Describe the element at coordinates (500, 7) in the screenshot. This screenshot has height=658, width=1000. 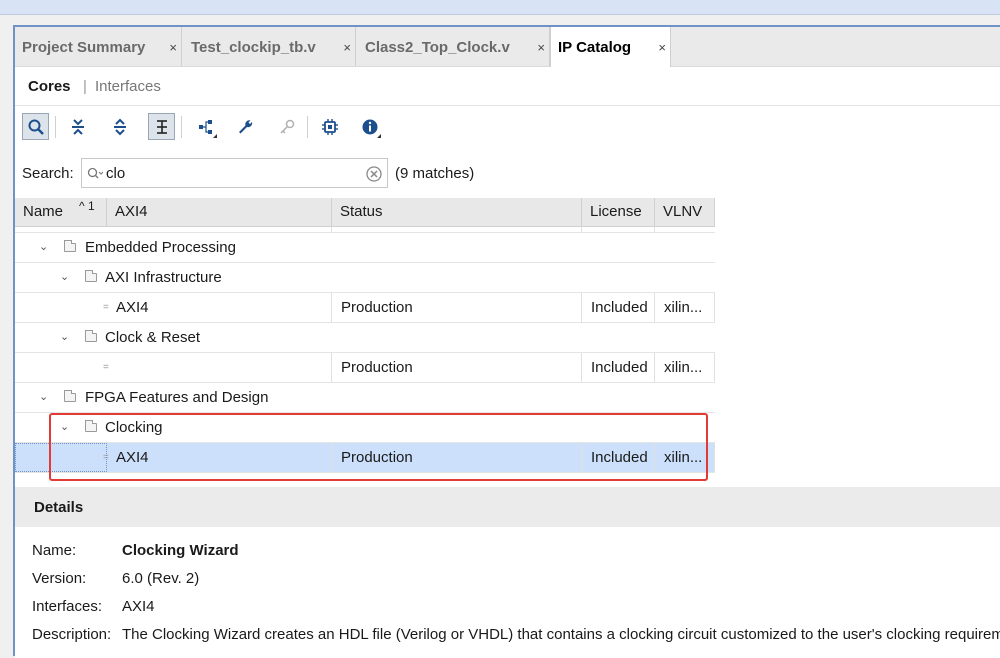
I see `top-strip` at that location.